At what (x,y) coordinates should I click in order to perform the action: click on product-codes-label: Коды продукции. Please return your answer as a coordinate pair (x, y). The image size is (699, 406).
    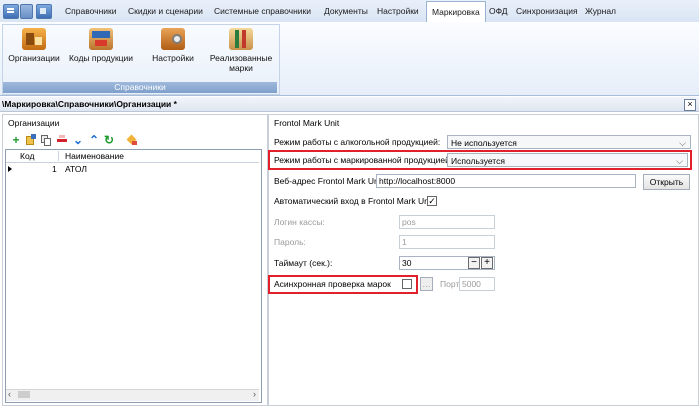
    Looking at the image, I should click on (101, 58).